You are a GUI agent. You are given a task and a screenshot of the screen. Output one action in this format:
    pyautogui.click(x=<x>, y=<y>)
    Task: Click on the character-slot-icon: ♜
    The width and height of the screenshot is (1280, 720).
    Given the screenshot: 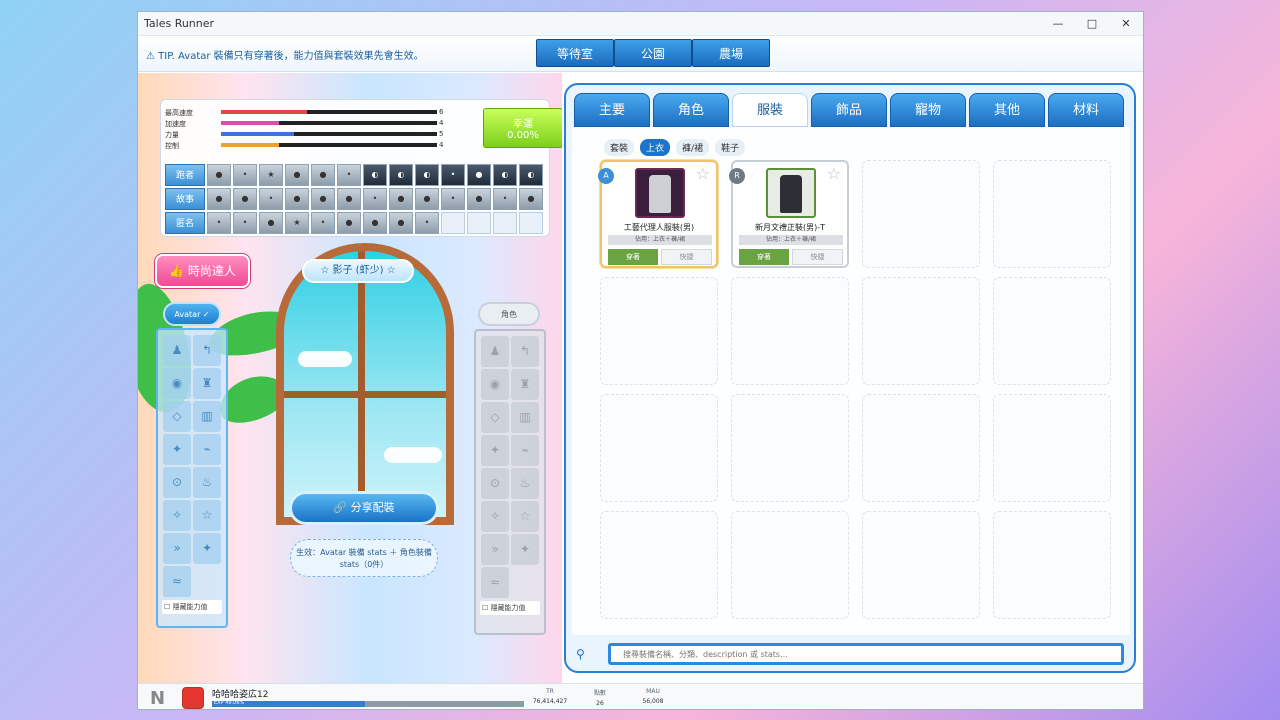 What is the action you would take?
    pyautogui.click(x=525, y=384)
    